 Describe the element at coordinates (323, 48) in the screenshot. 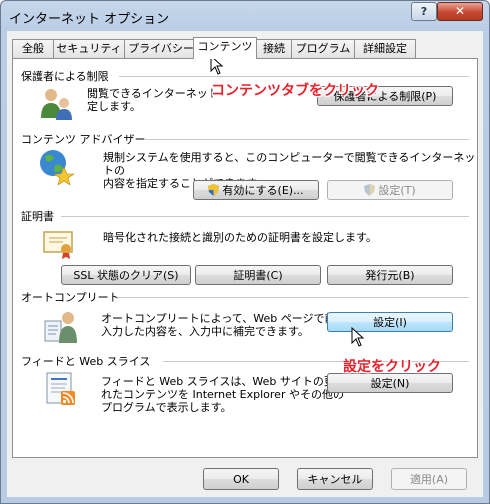

I see `tab-programs: プログラム` at that location.